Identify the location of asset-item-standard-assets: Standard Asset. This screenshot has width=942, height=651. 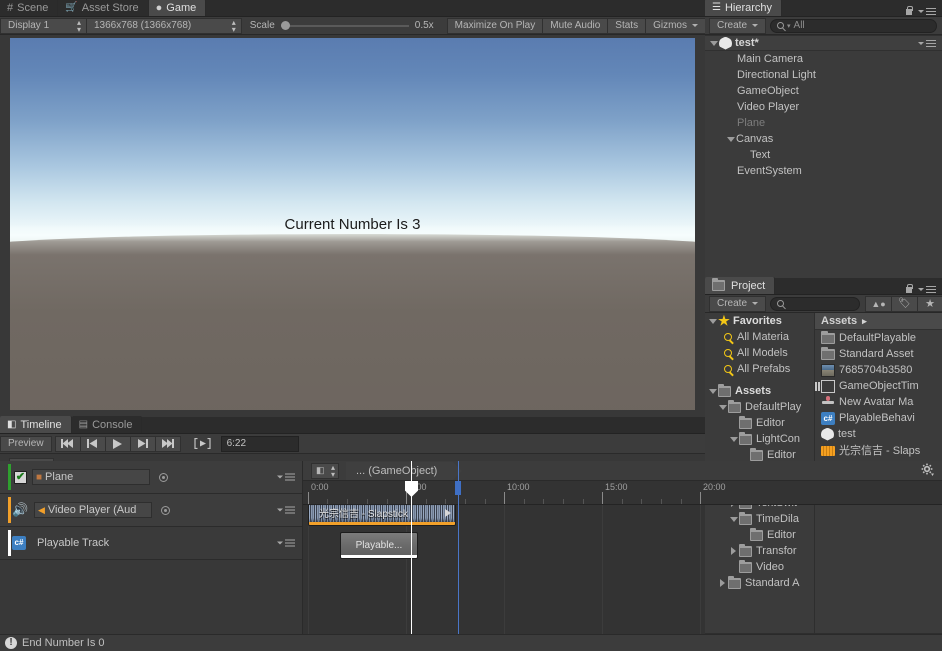
(878, 354).